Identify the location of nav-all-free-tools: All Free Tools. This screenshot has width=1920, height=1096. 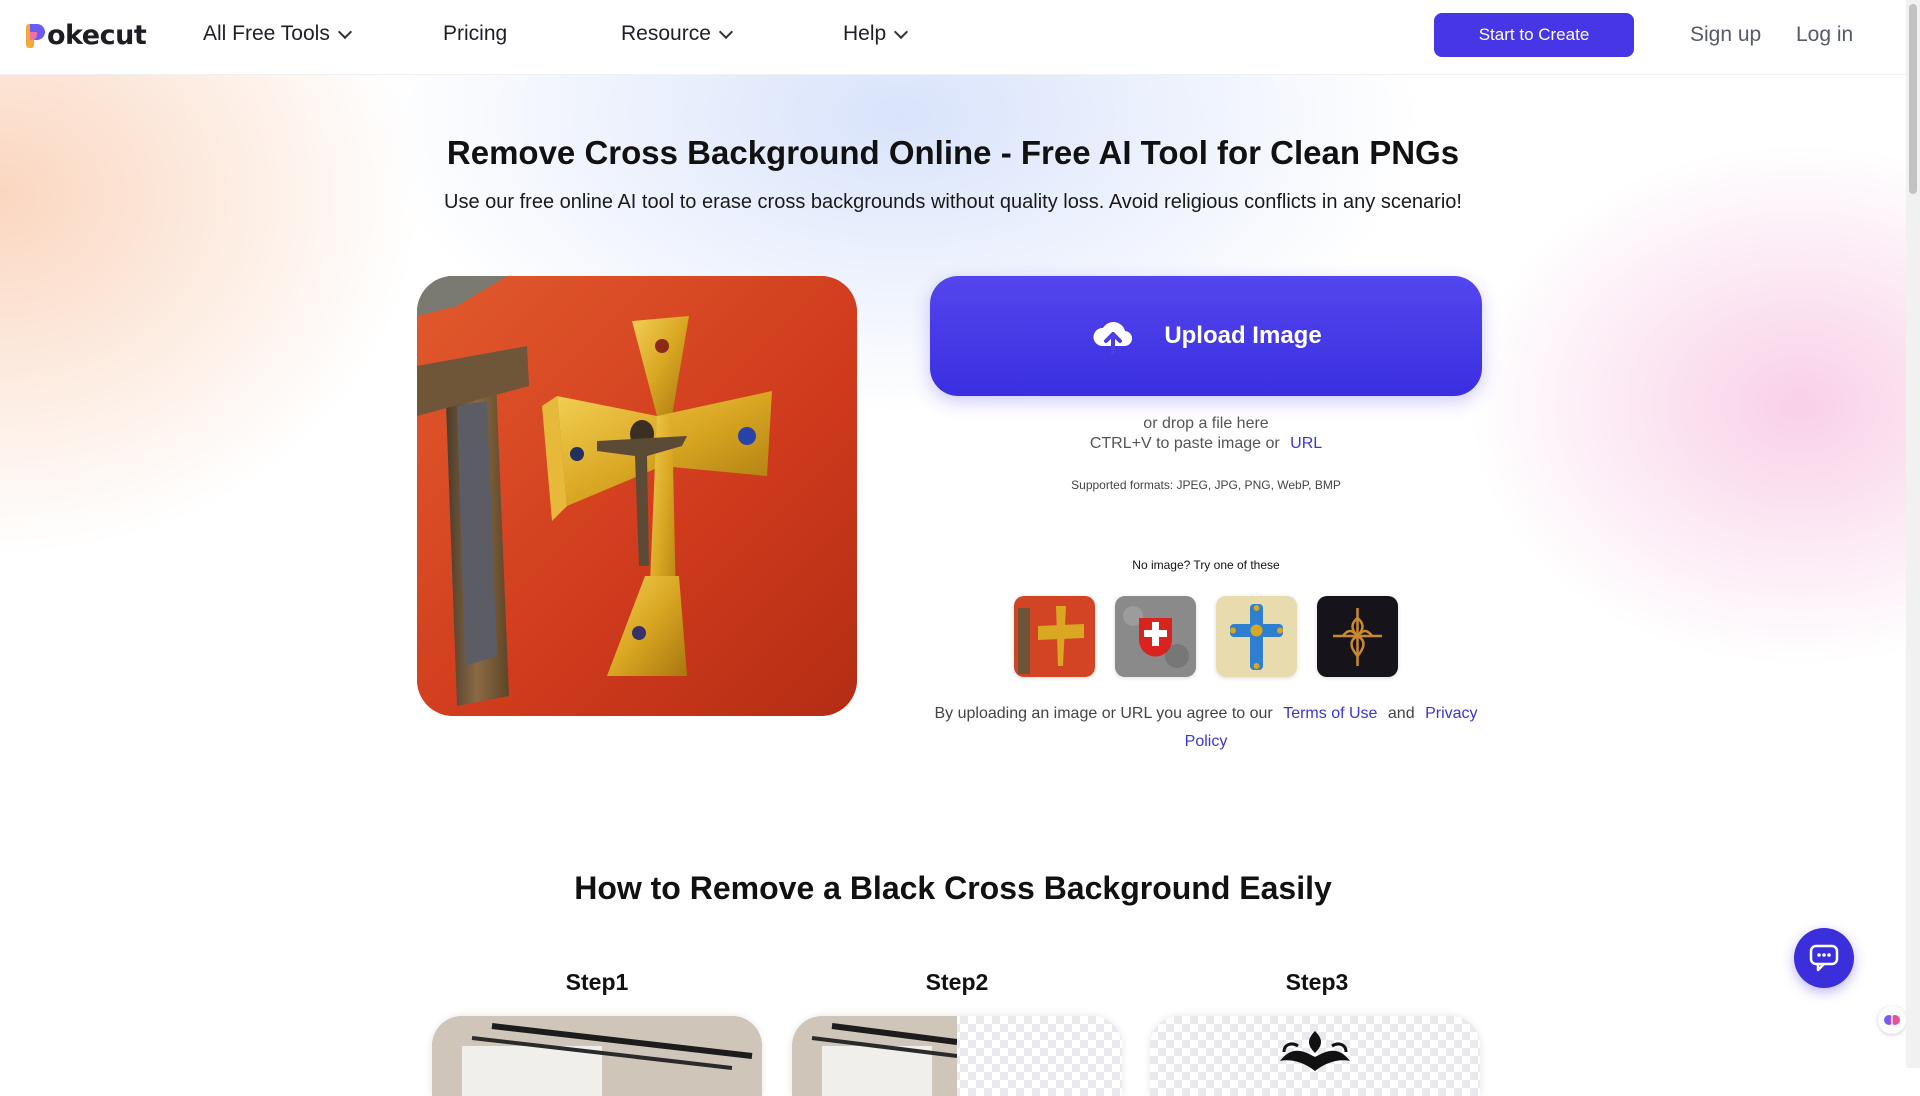
(277, 34).